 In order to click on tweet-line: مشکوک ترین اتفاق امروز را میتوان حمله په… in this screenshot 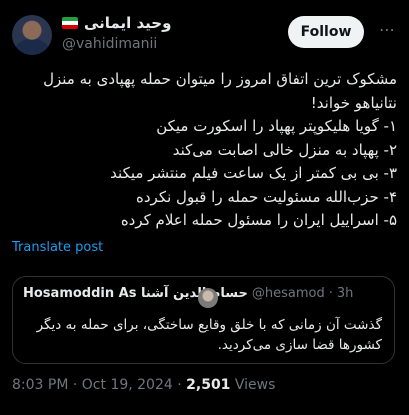, I will do `click(220, 79)`.